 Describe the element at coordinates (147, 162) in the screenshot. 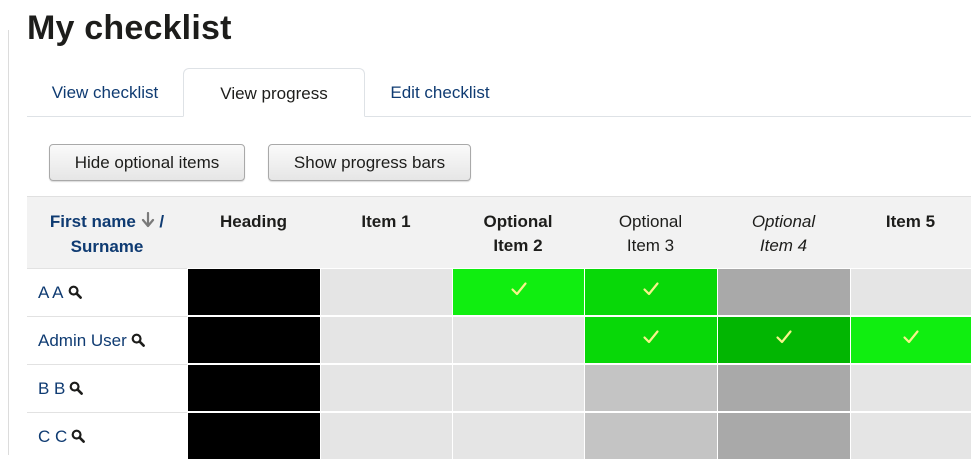

I see `hide-optional-items-button: Hide optional items` at that location.